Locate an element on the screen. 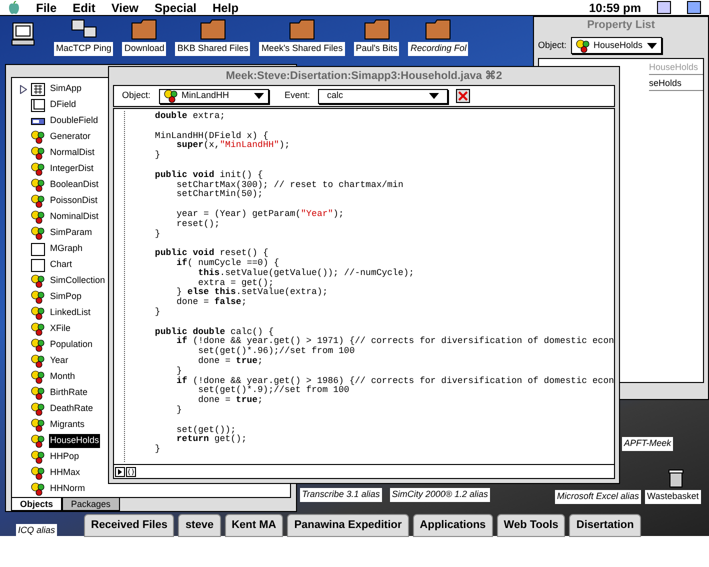 The image size is (709, 567). class-item: HouseHolds is located at coordinates (74, 441).